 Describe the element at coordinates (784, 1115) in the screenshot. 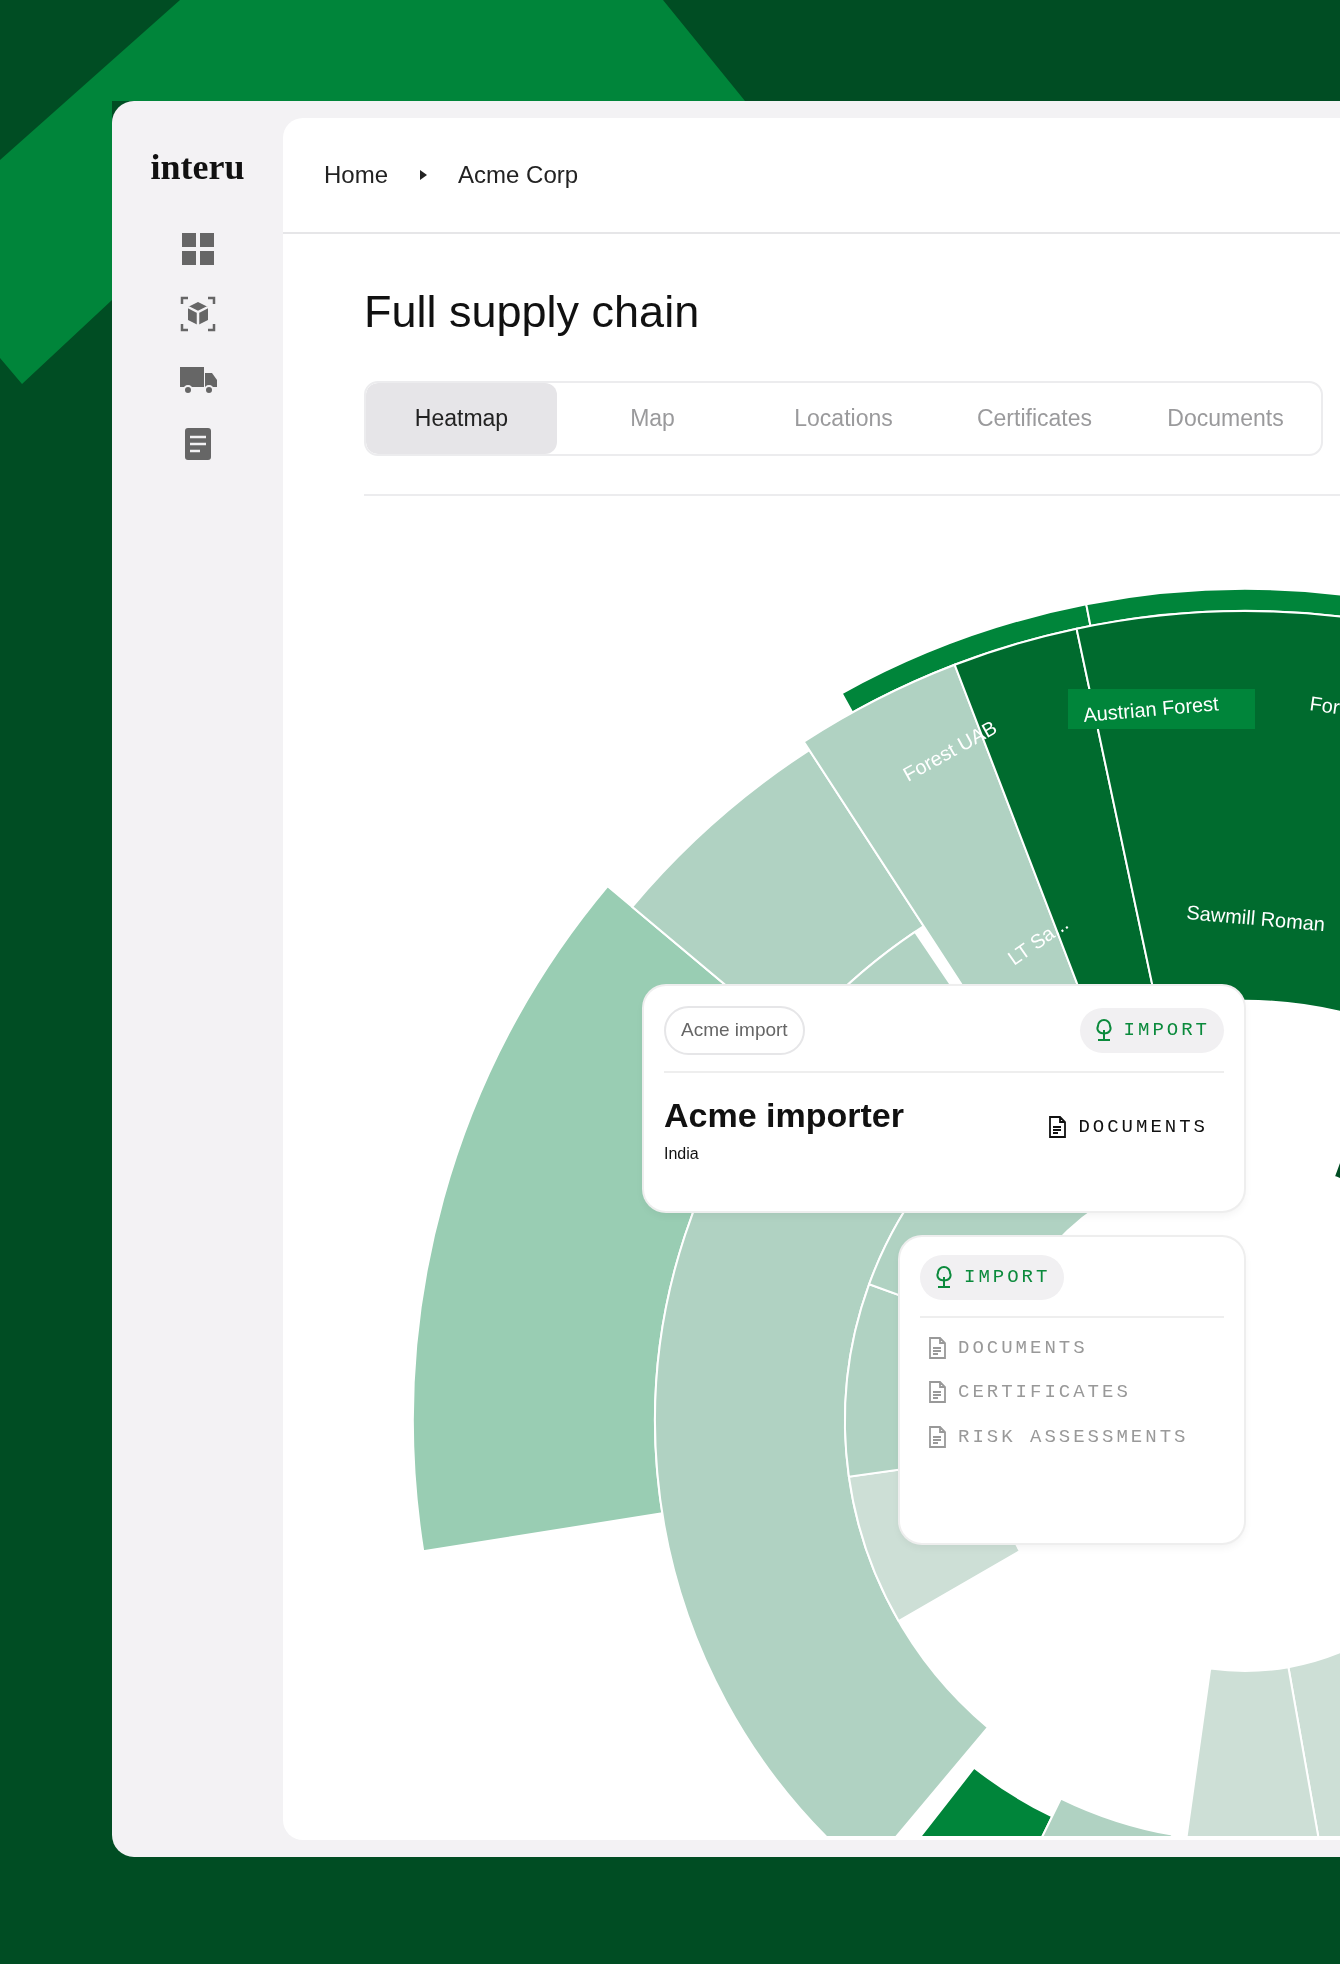

I see `company-name: Acme importer` at that location.